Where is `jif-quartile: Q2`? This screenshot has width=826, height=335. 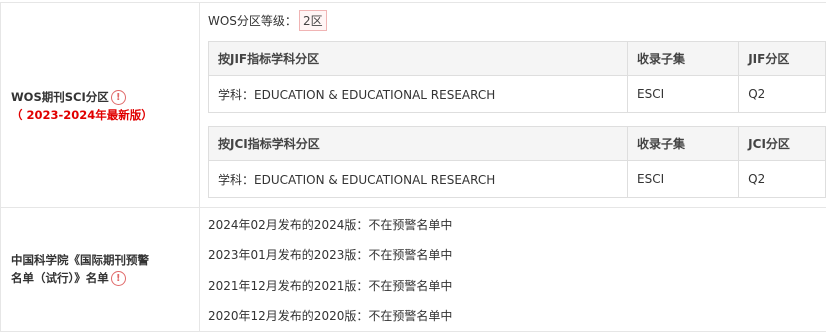 jif-quartile: Q2 is located at coordinates (782, 94).